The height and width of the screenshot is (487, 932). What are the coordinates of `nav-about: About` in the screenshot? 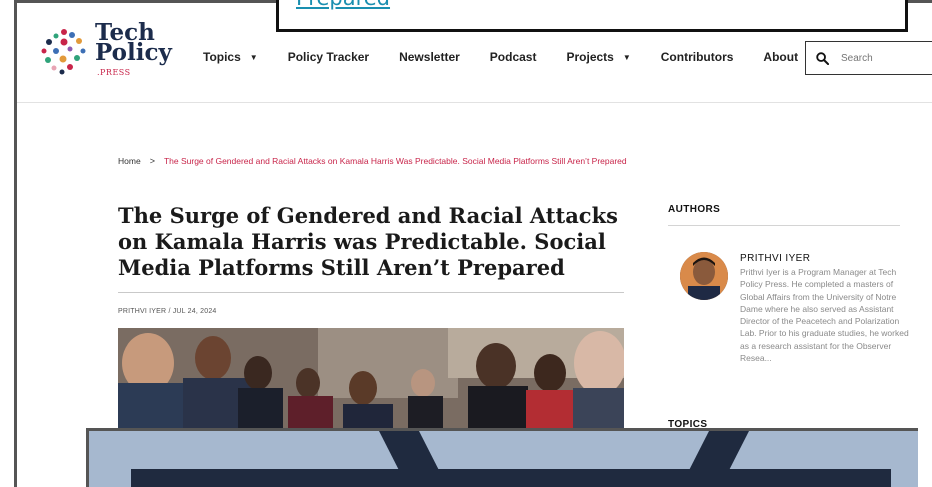 It's located at (780, 57).